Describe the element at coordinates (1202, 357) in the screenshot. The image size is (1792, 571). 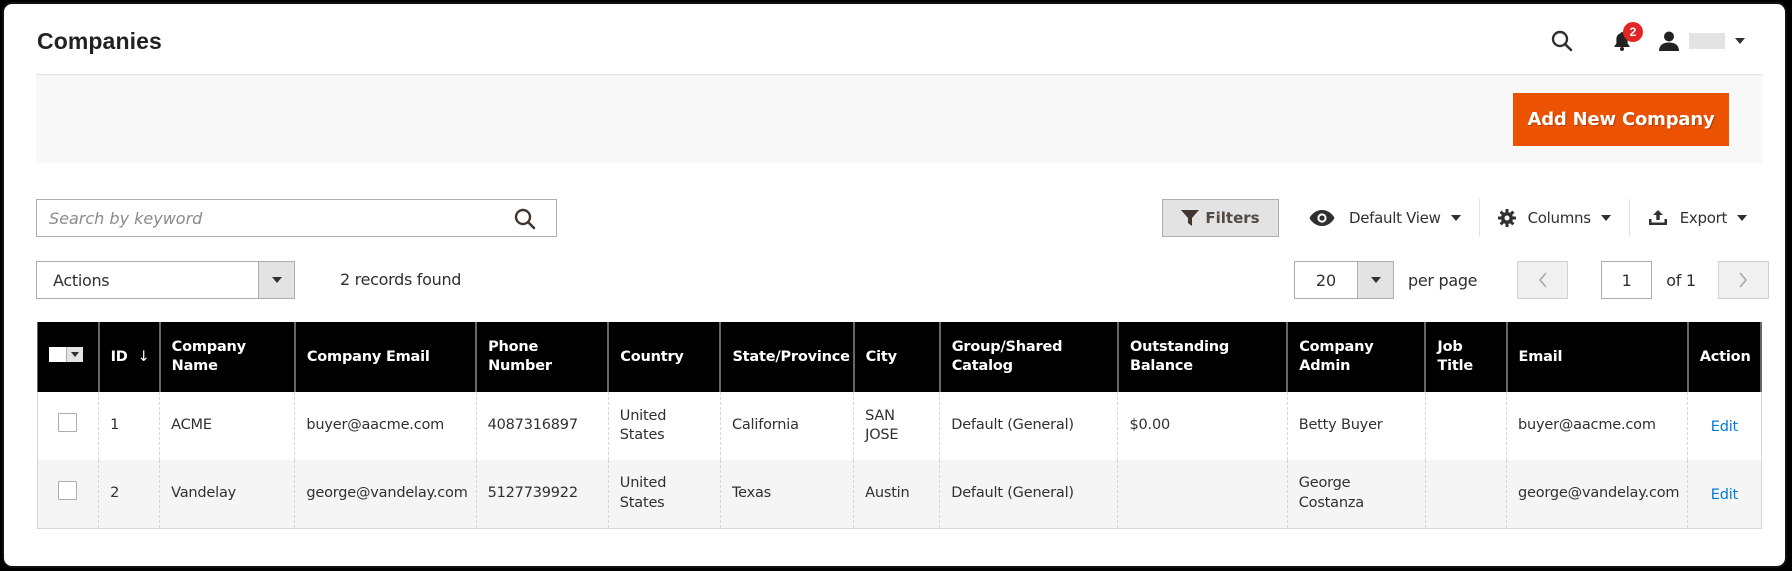
I see `column-header-outstanding-balance: Outstanding Balance` at that location.